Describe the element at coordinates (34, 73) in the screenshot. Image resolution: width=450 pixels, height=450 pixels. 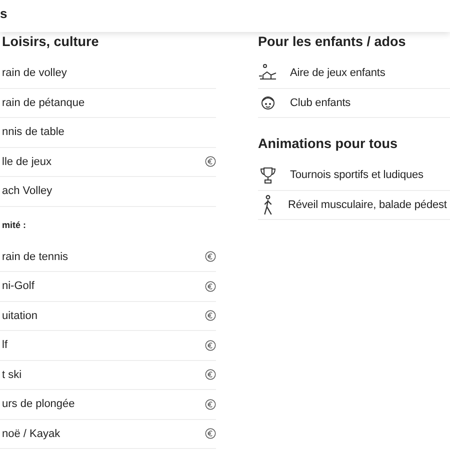
I see `amenity-label: rain de volley` at that location.